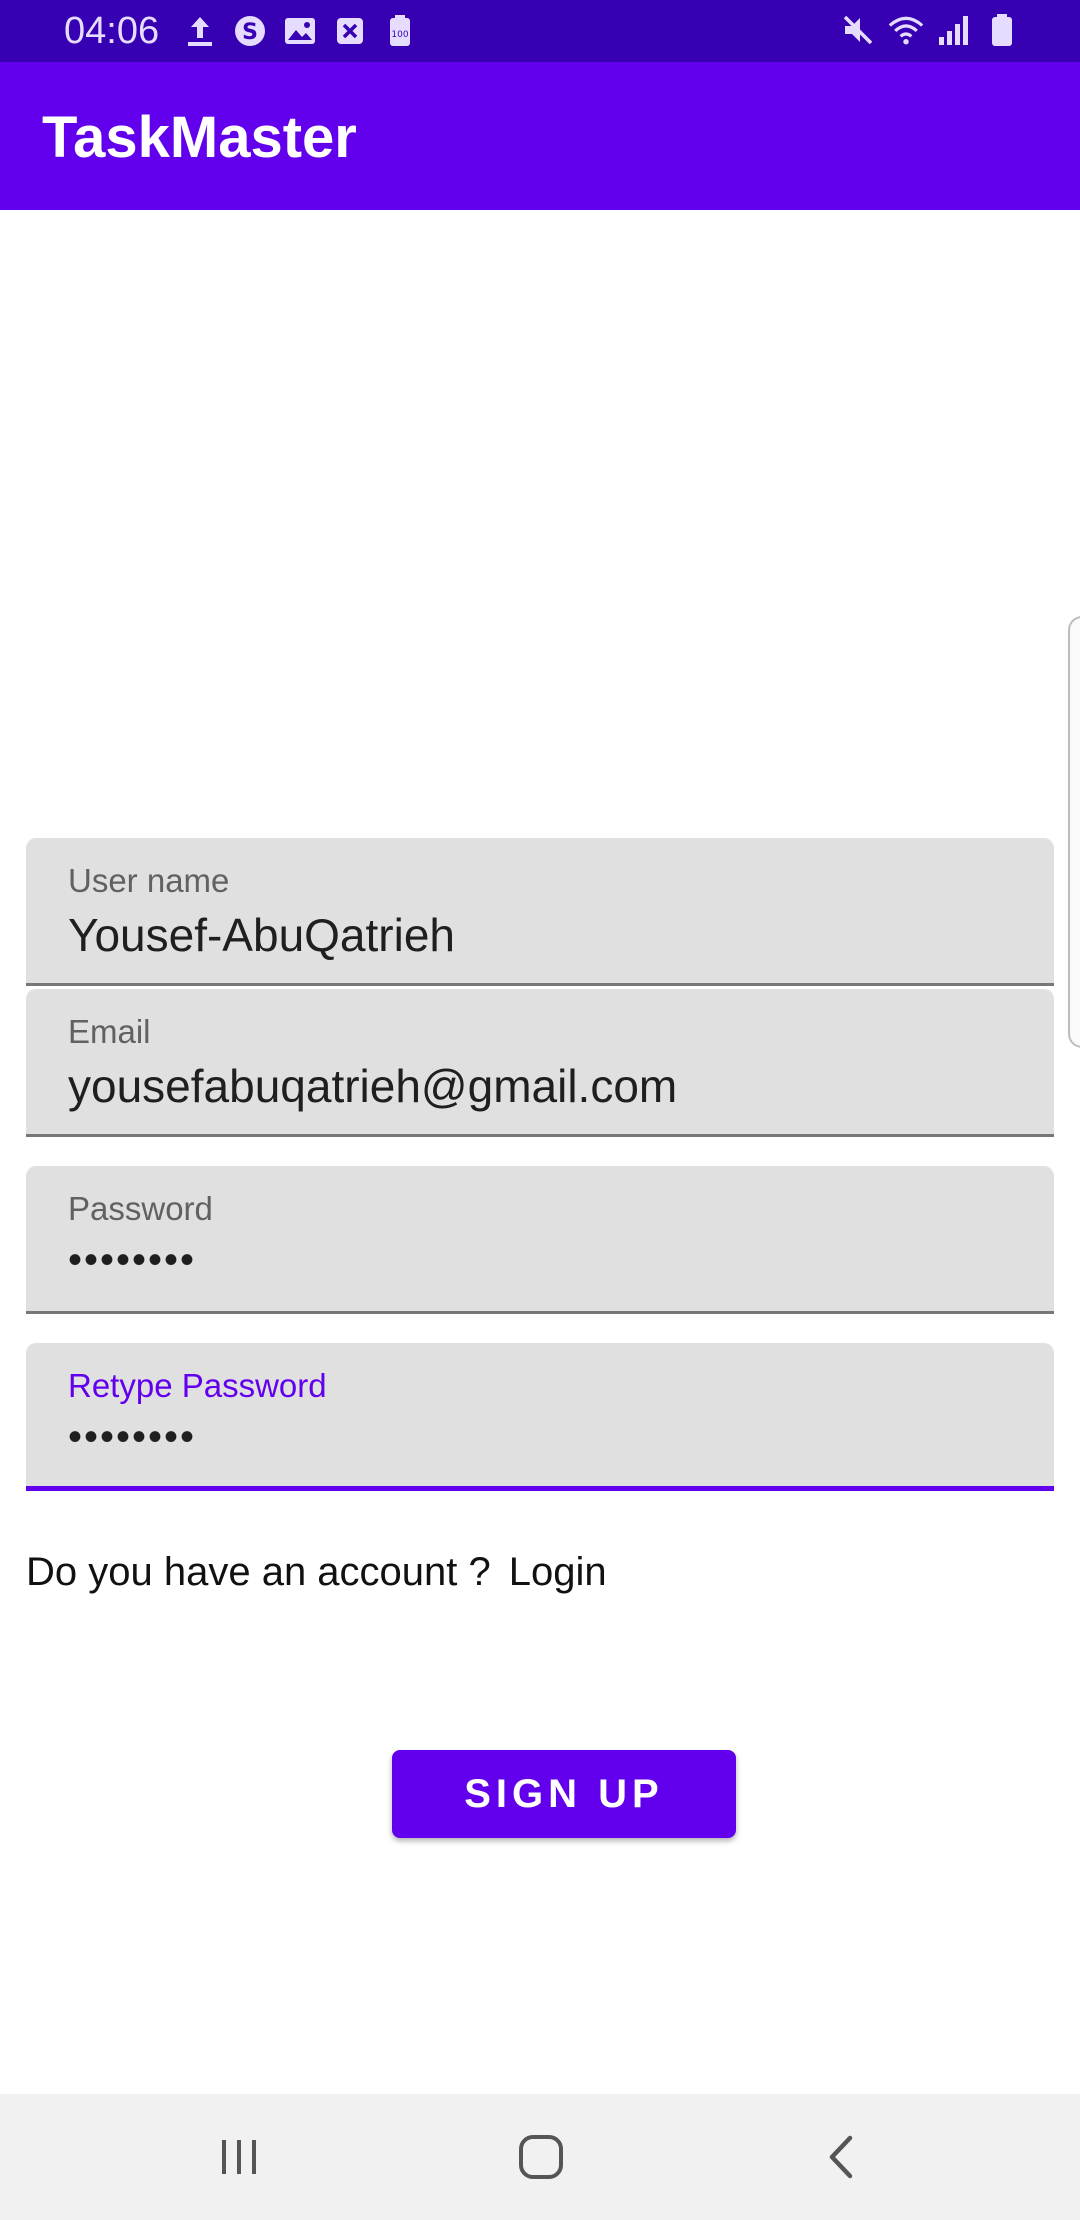 The height and width of the screenshot is (2220, 1080). I want to click on retype-password-field: Retype Password ••••••••, so click(540, 1417).